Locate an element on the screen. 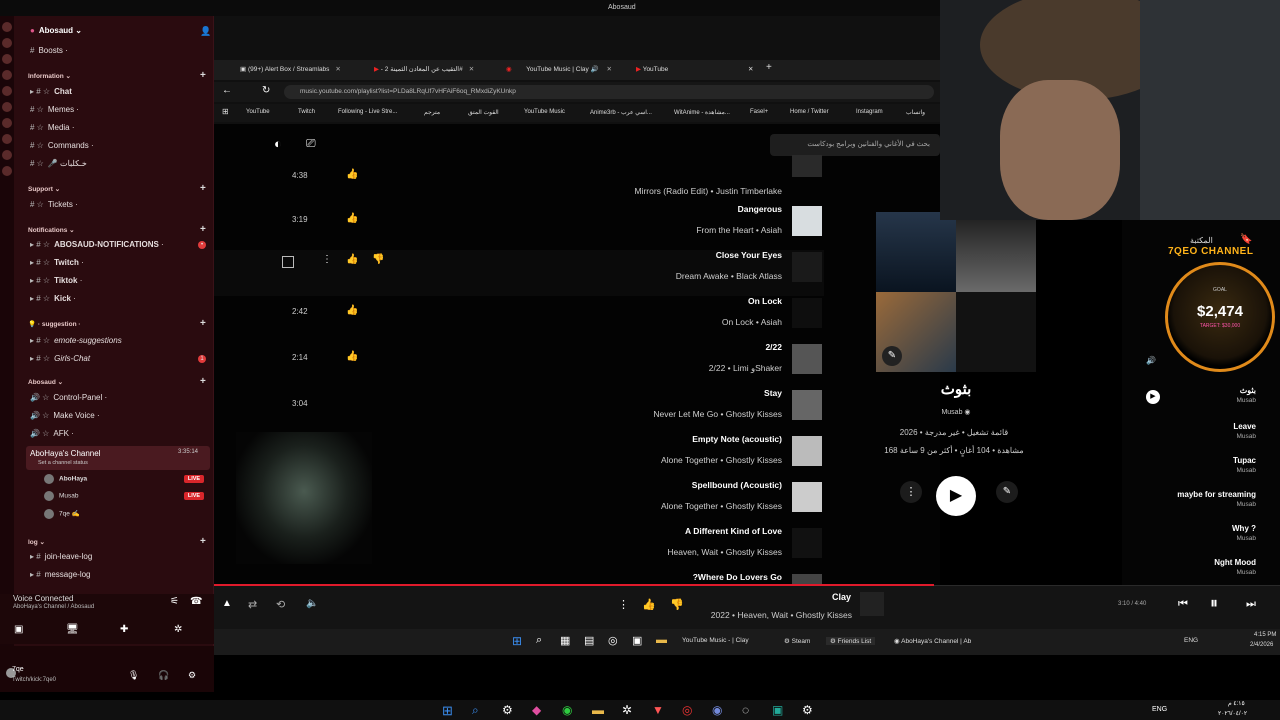 The image size is (1280, 720). bookmark: واتساب is located at coordinates (915, 112).